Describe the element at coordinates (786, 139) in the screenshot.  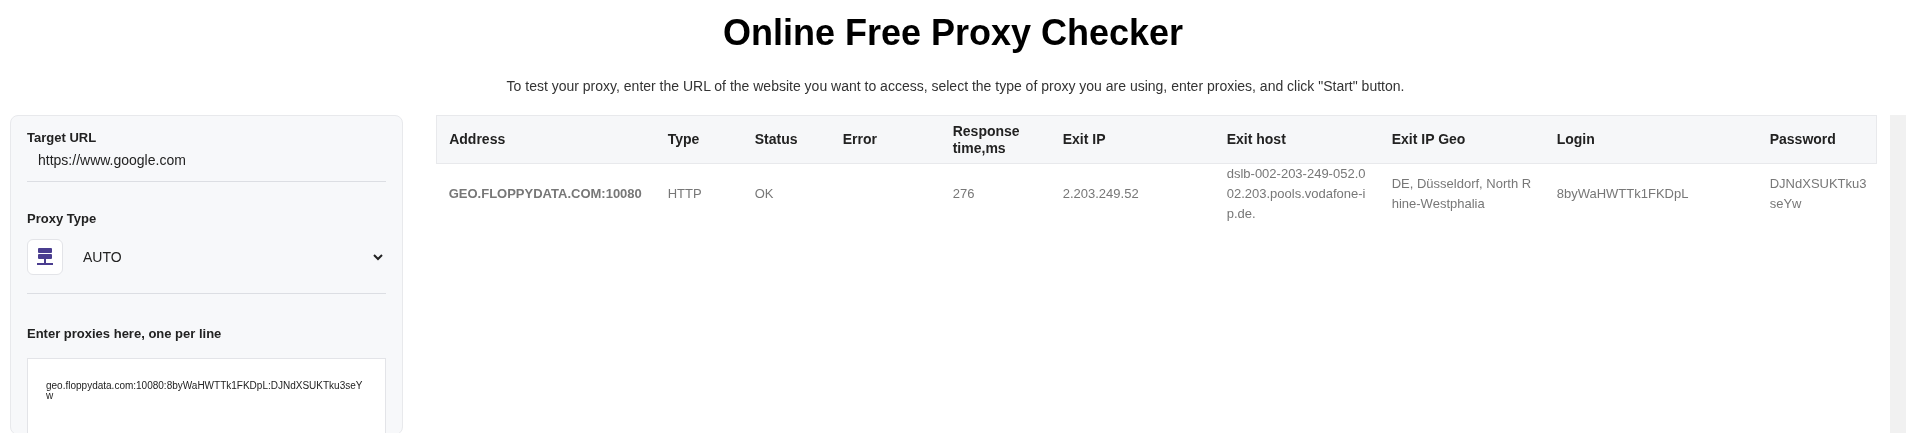
I see `column-header: Status` at that location.